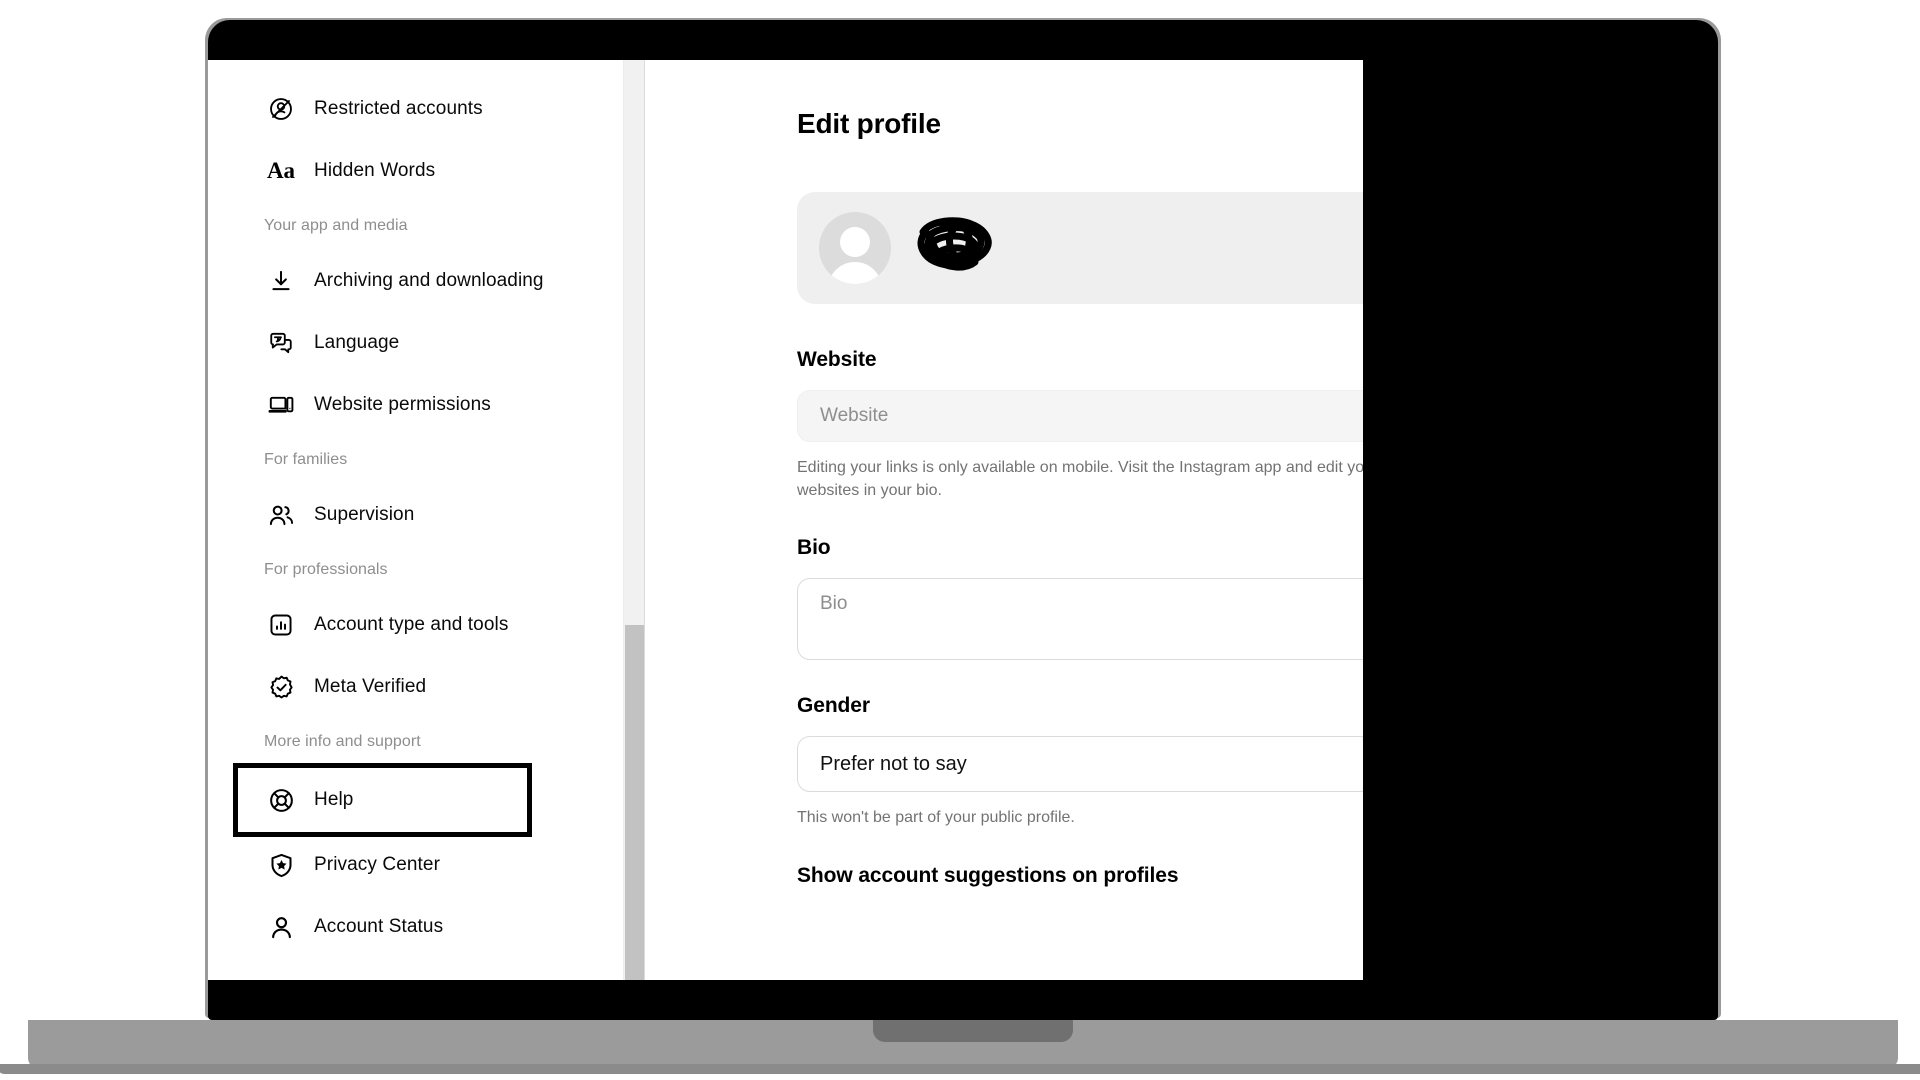  I want to click on bar-chart-icon, so click(281, 625).